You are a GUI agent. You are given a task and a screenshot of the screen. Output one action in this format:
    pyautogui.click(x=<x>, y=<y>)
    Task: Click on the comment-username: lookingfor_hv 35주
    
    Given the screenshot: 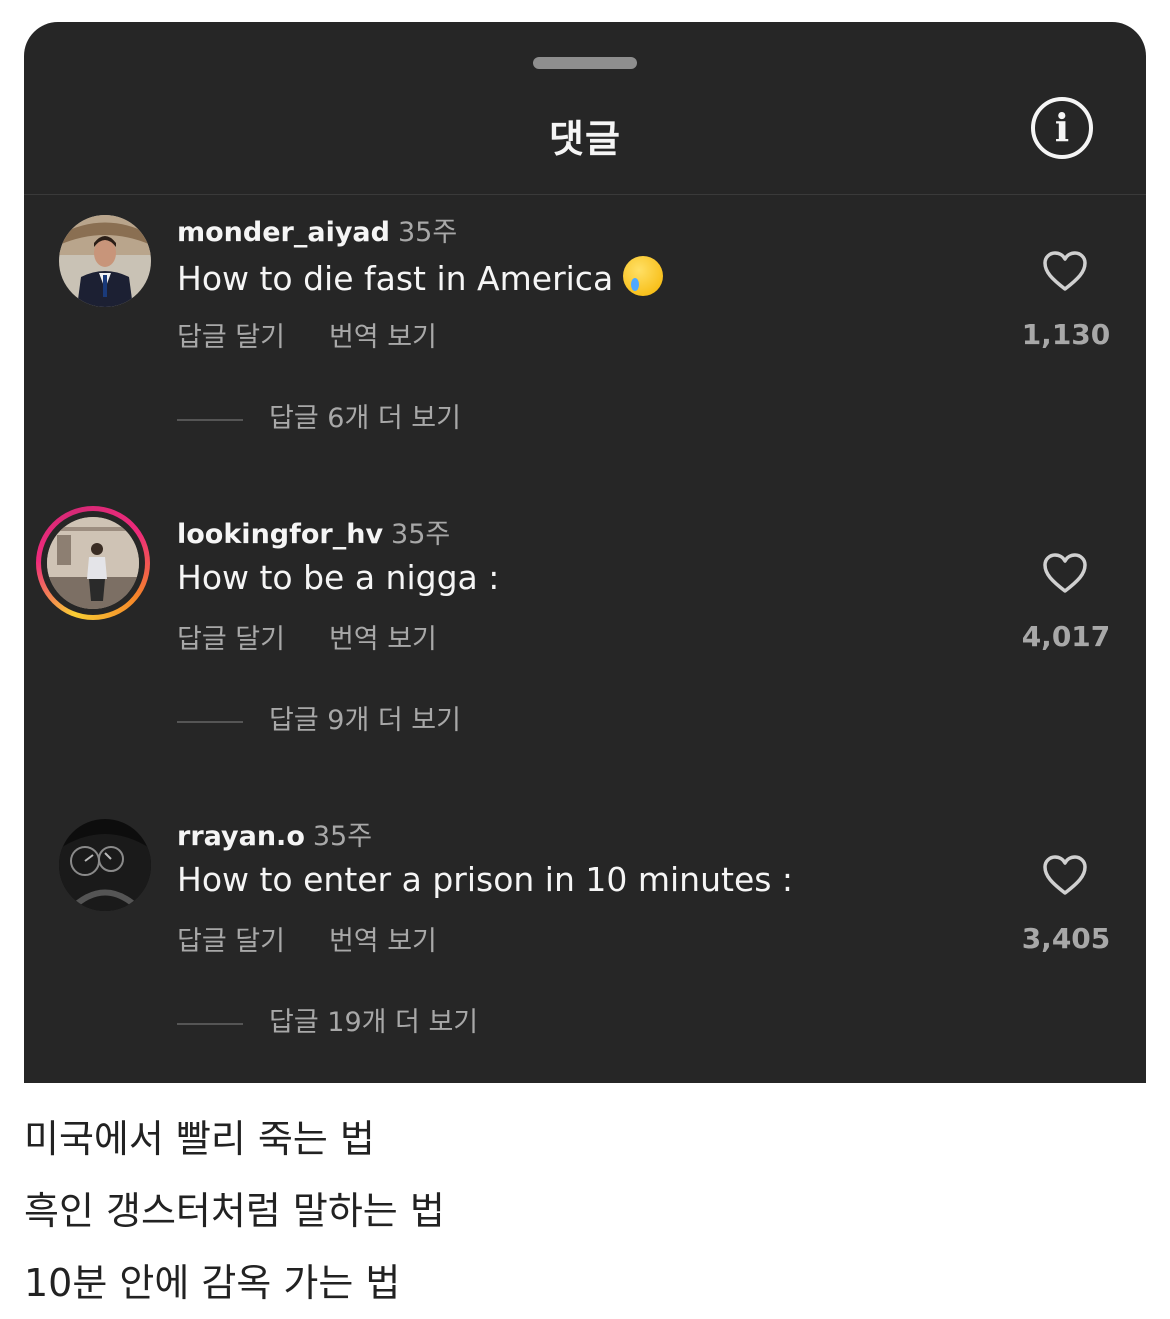 What is the action you would take?
    pyautogui.click(x=313, y=531)
    